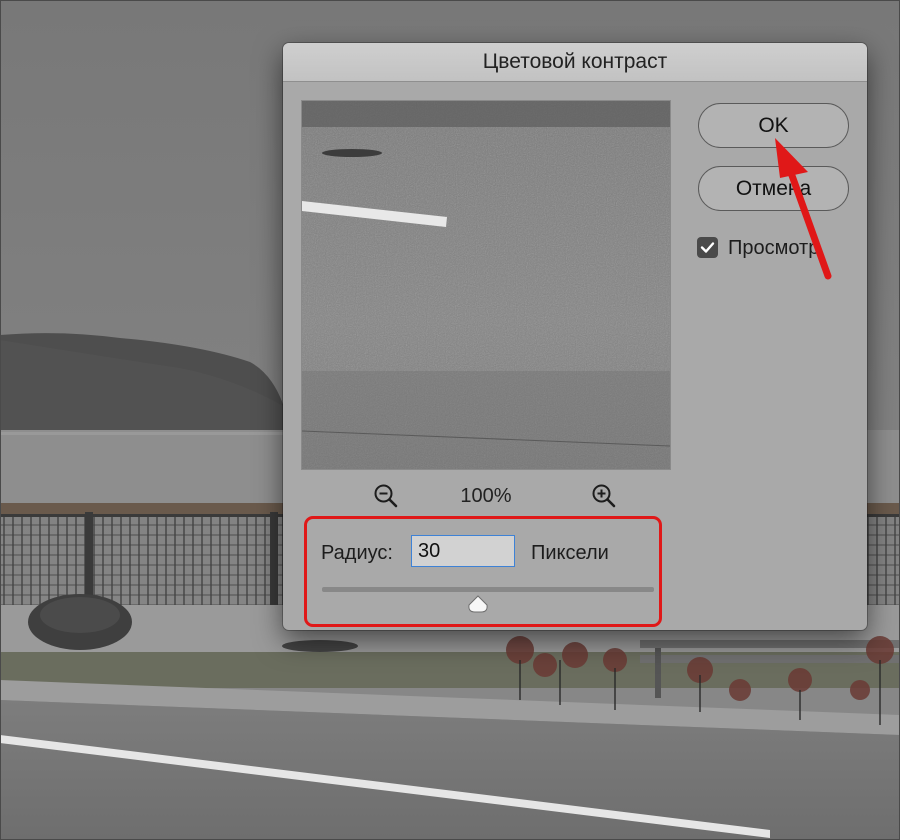 The height and width of the screenshot is (840, 900). Describe the element at coordinates (488, 589) in the screenshot. I see `radius-slider-track` at that location.